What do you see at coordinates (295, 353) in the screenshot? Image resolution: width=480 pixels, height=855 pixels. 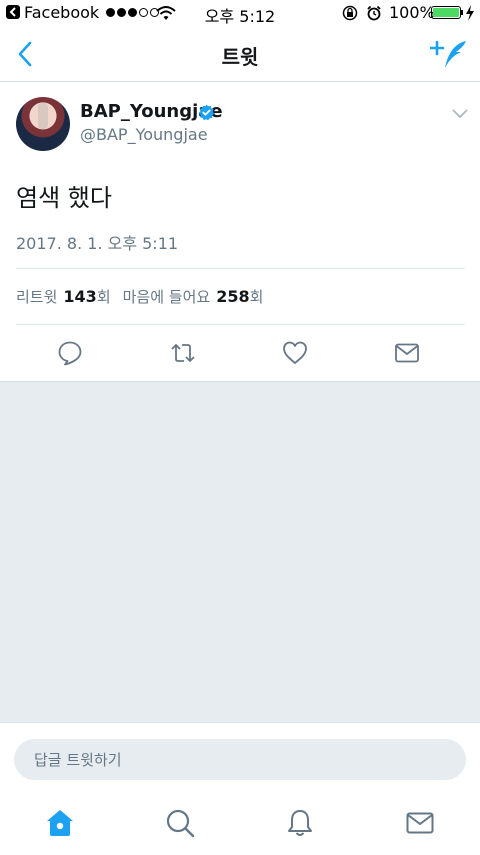 I see `like-icon` at bounding box center [295, 353].